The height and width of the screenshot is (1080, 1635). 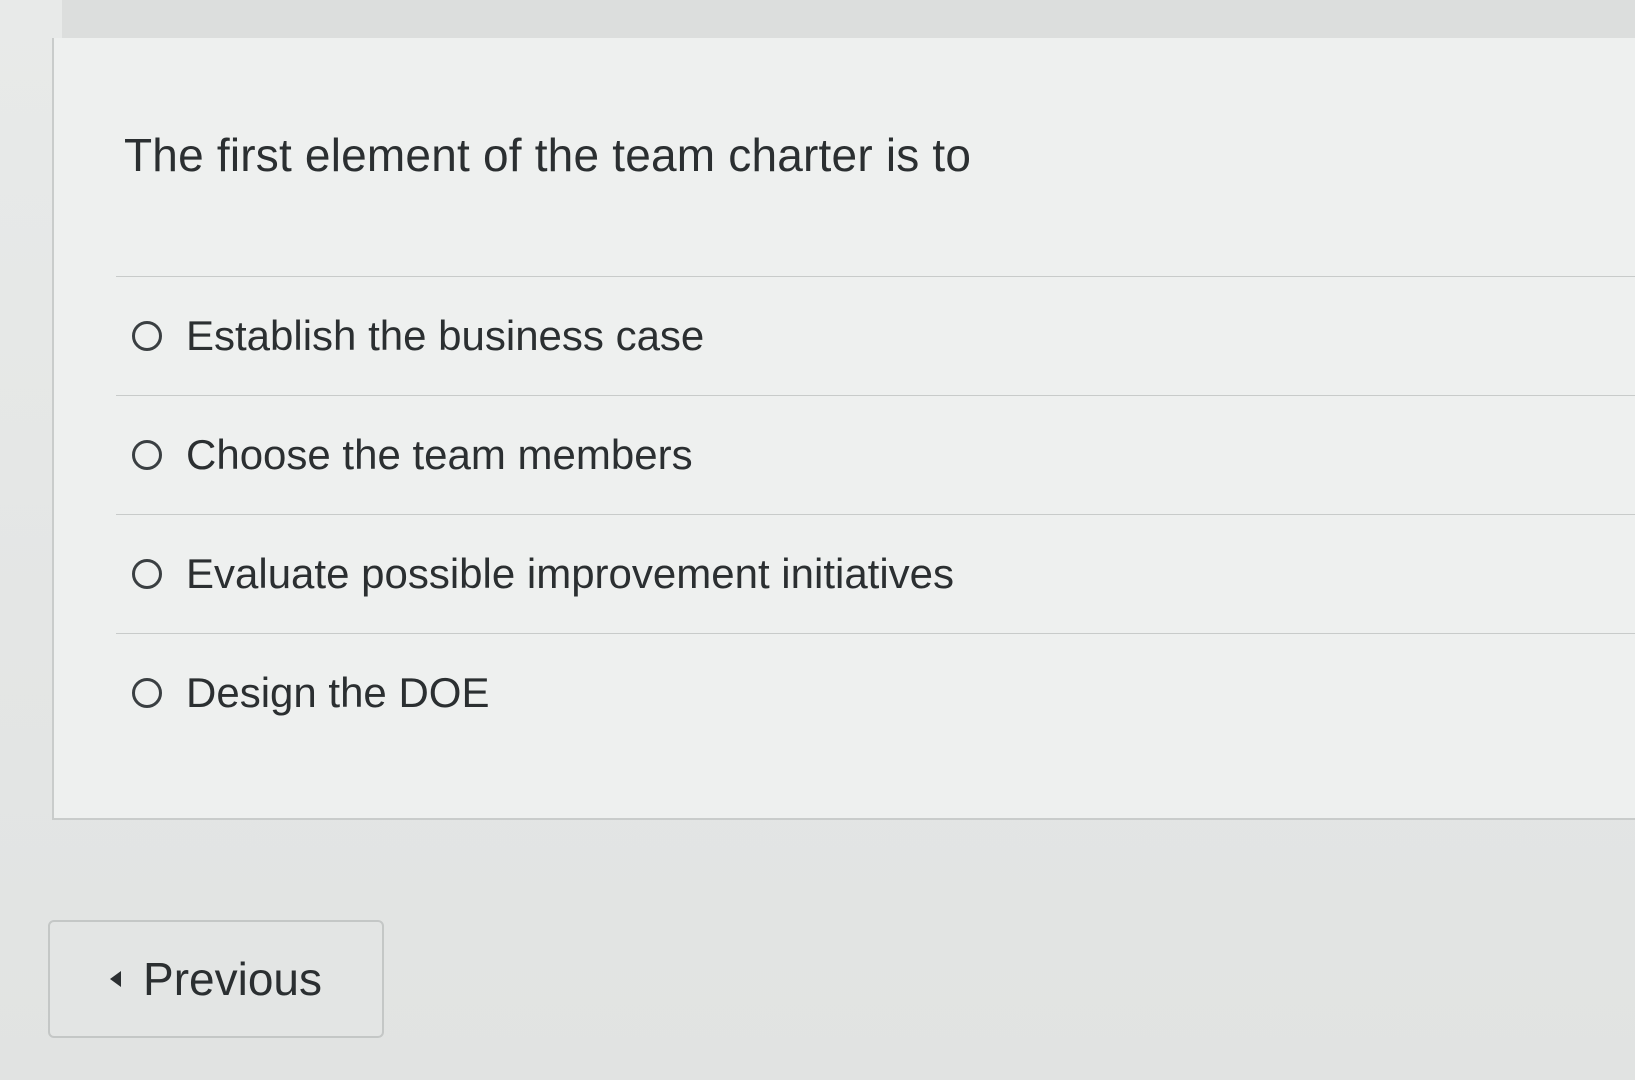 What do you see at coordinates (875, 454) in the screenshot?
I see `answer-option-2: Choose the team members` at bounding box center [875, 454].